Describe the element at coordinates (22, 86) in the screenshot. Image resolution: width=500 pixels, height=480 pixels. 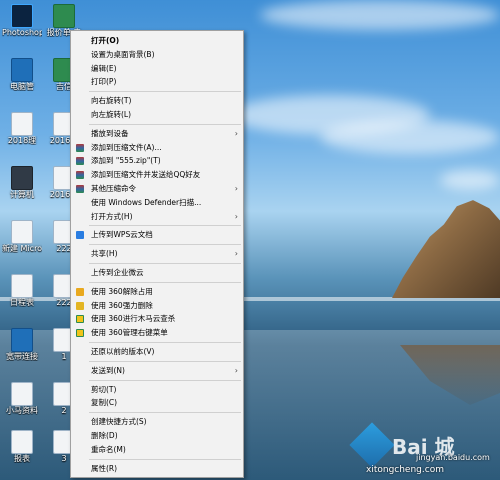
I see `desktop-icon-label: 电脑管` at that location.